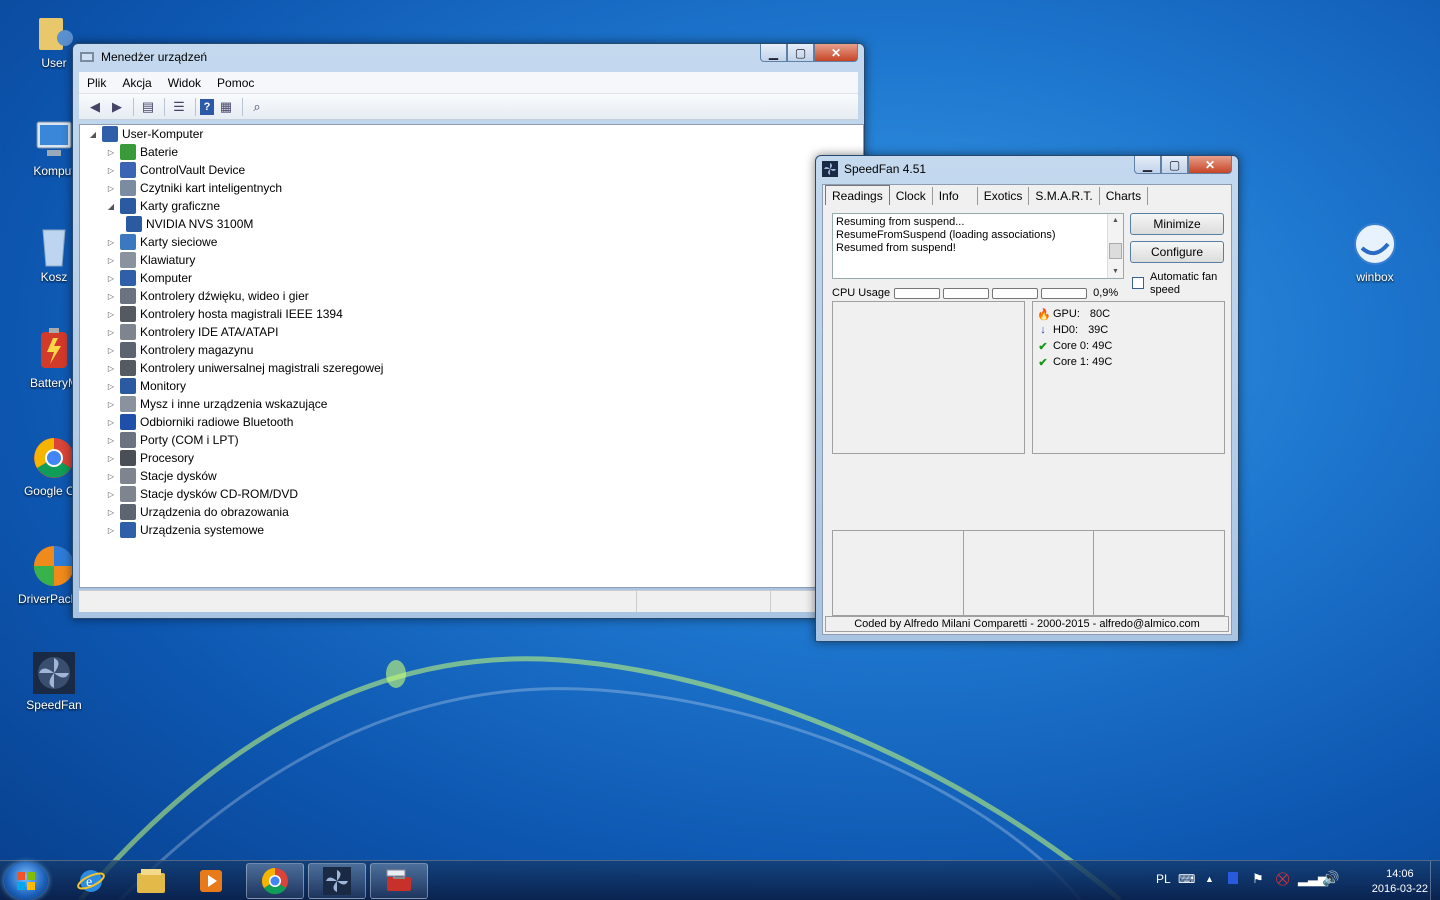 This screenshot has width=1440, height=900. Describe the element at coordinates (93, 134) in the screenshot. I see `expand-arrow-icon: ◢` at that location.